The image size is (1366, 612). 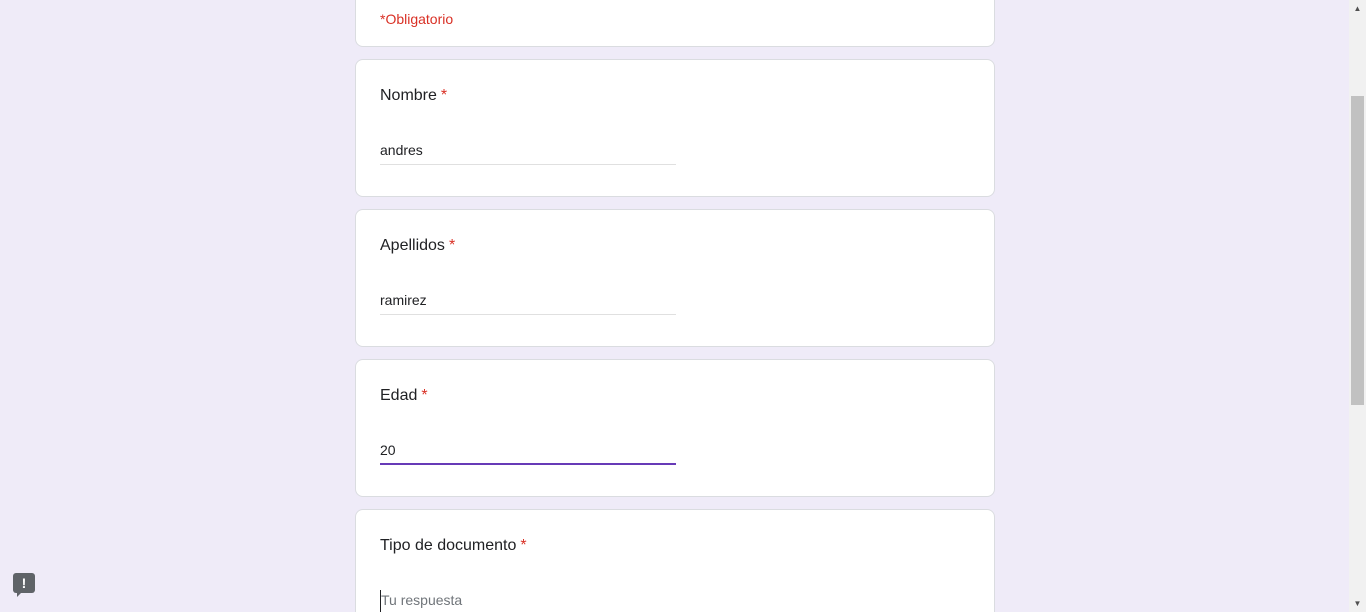 I want to click on tipo-documento-input: Tu respuesta, so click(x=528, y=601).